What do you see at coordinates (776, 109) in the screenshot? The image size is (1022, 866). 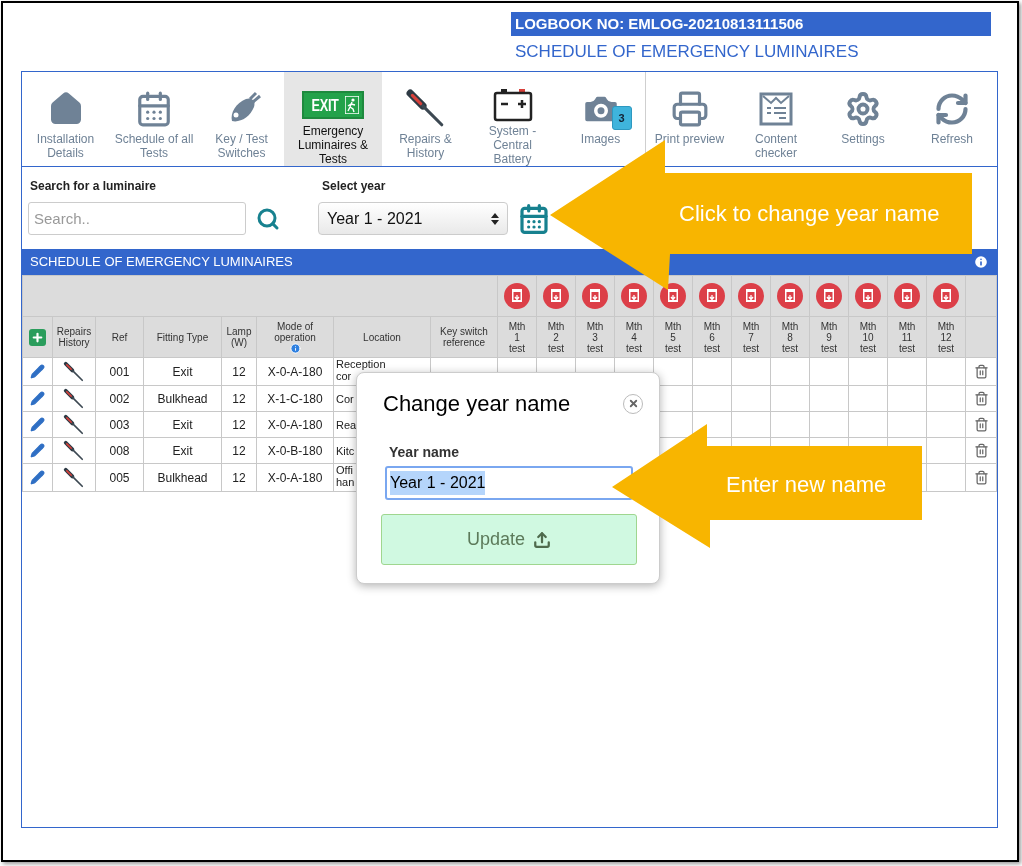 I see `document-icon` at bounding box center [776, 109].